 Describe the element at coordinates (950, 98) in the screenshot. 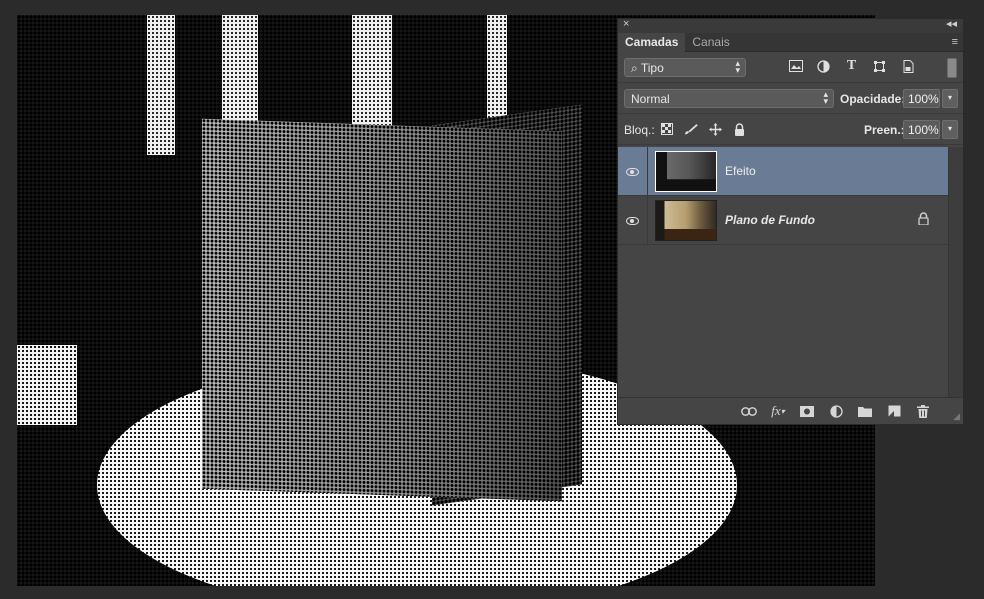

I see `opacity-dropdown-button: ▾` at that location.